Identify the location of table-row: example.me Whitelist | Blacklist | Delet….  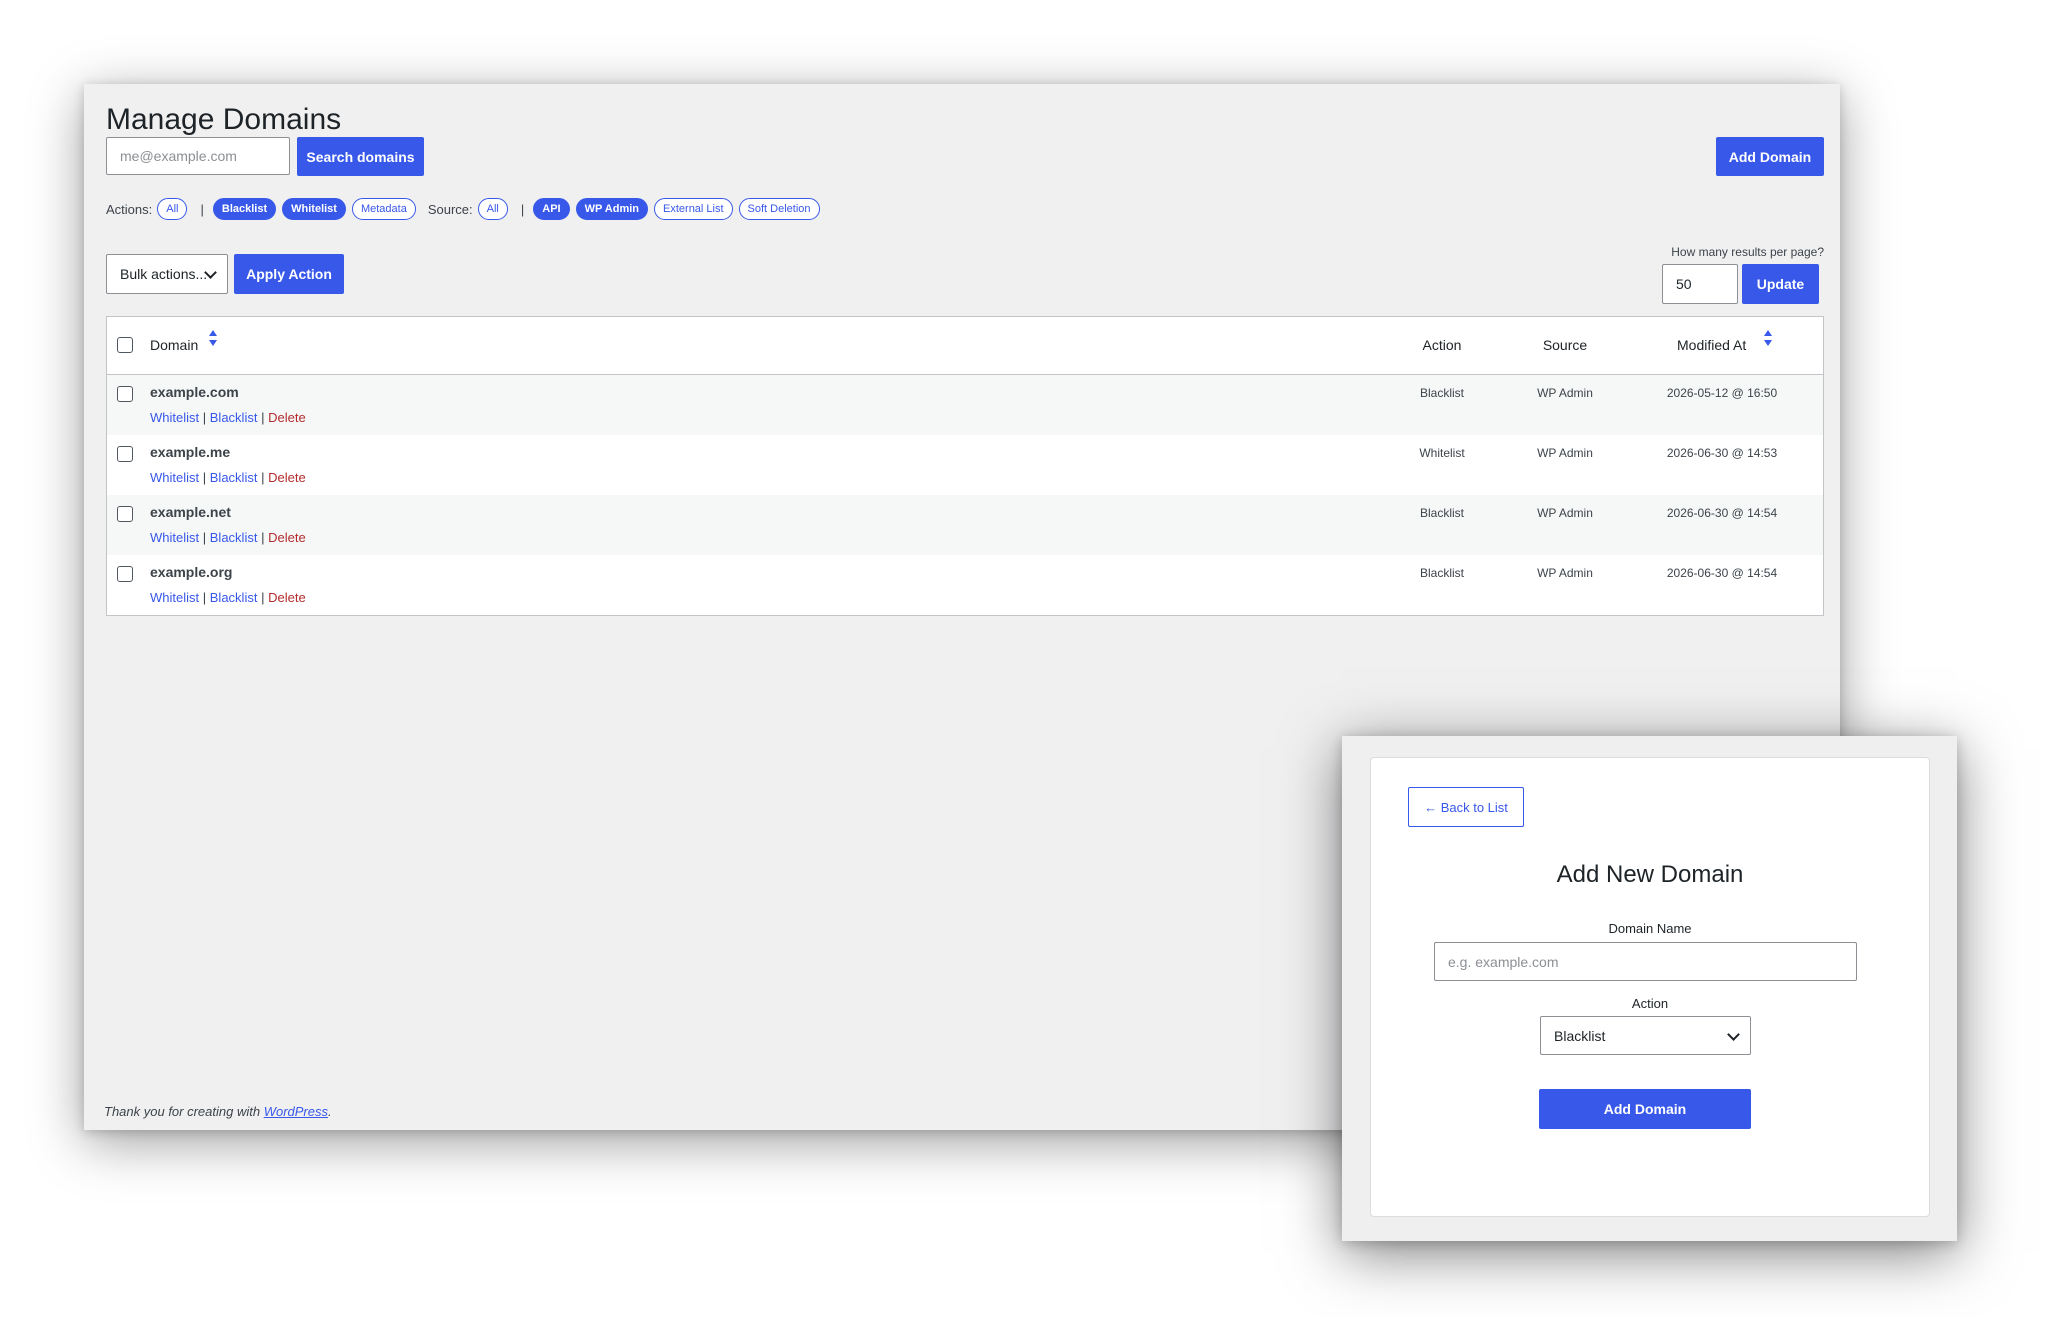
(965, 465).